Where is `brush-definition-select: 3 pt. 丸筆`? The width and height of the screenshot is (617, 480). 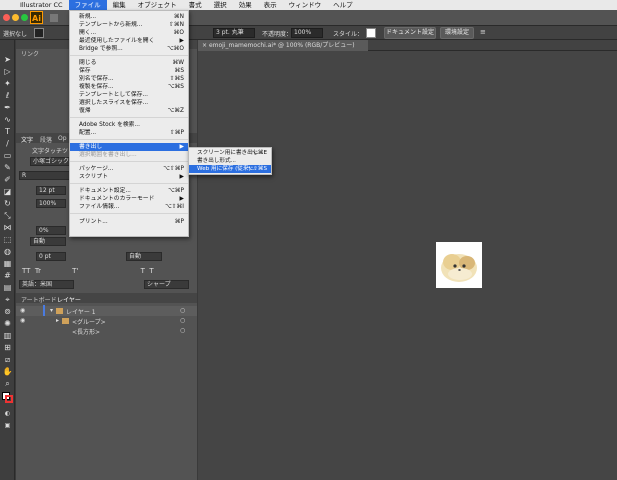 brush-definition-select: 3 pt. 丸筆 is located at coordinates (234, 33).